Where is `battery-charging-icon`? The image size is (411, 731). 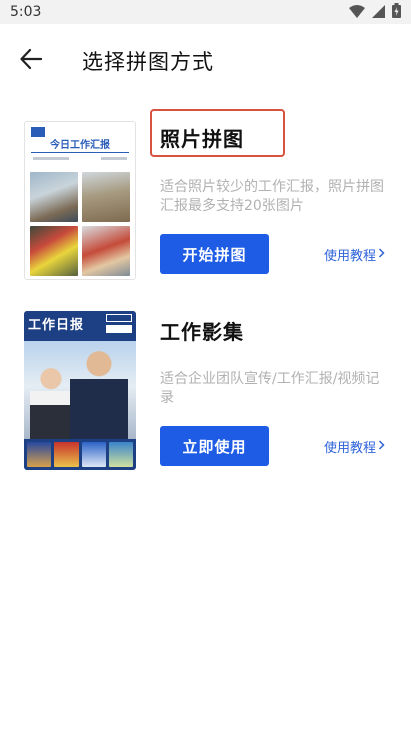
battery-charging-icon is located at coordinates (396, 12).